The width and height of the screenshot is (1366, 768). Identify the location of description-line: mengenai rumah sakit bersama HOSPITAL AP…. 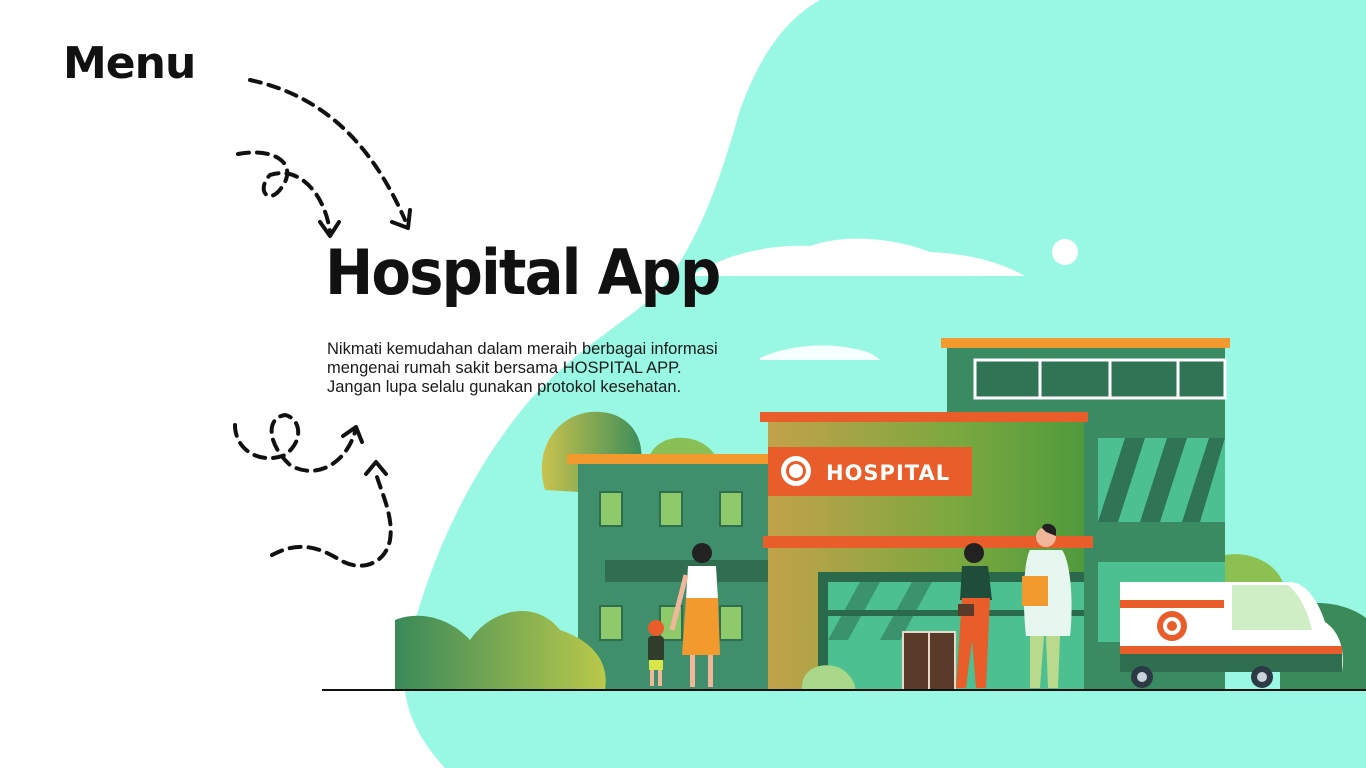
(504, 368).